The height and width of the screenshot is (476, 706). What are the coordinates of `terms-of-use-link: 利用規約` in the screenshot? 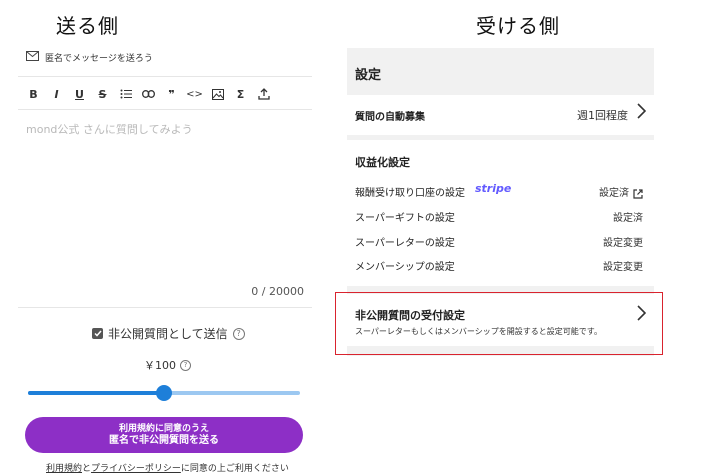 It's located at (64, 469).